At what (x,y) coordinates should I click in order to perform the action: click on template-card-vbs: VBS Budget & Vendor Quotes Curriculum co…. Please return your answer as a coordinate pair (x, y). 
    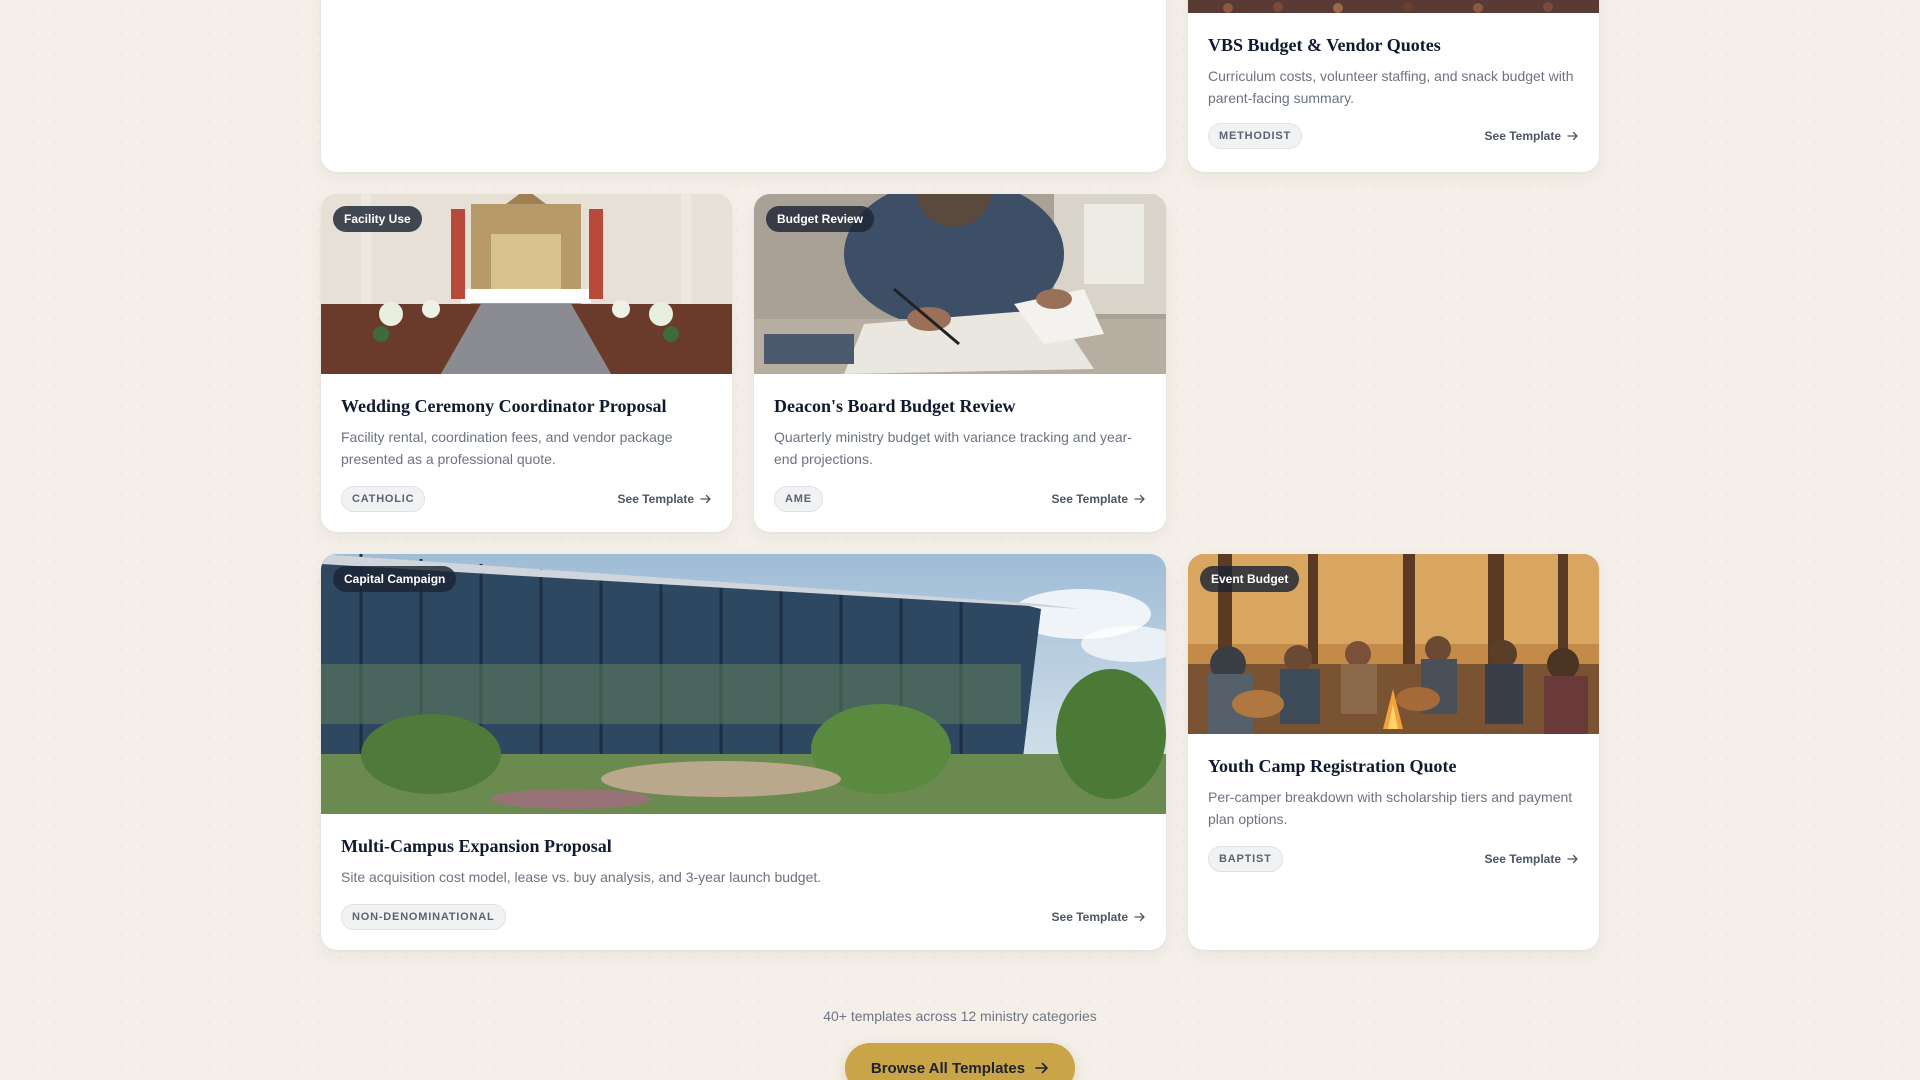
    Looking at the image, I should click on (1393, 86).